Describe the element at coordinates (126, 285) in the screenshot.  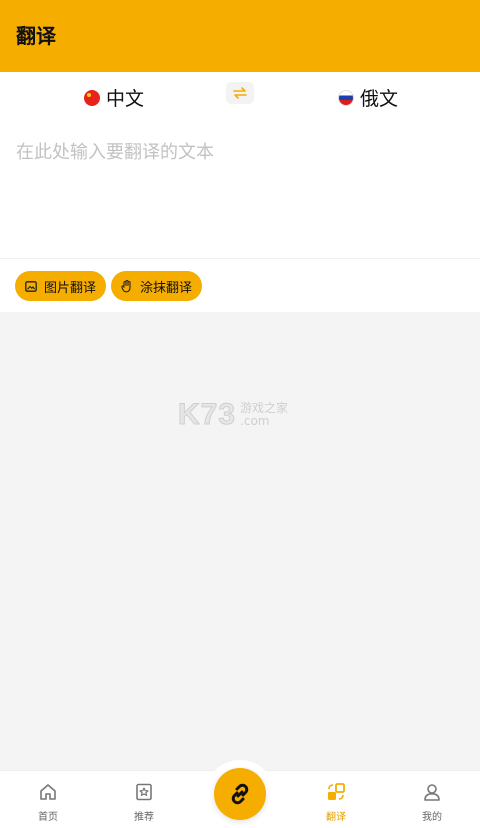
I see `hand-smear-icon` at that location.